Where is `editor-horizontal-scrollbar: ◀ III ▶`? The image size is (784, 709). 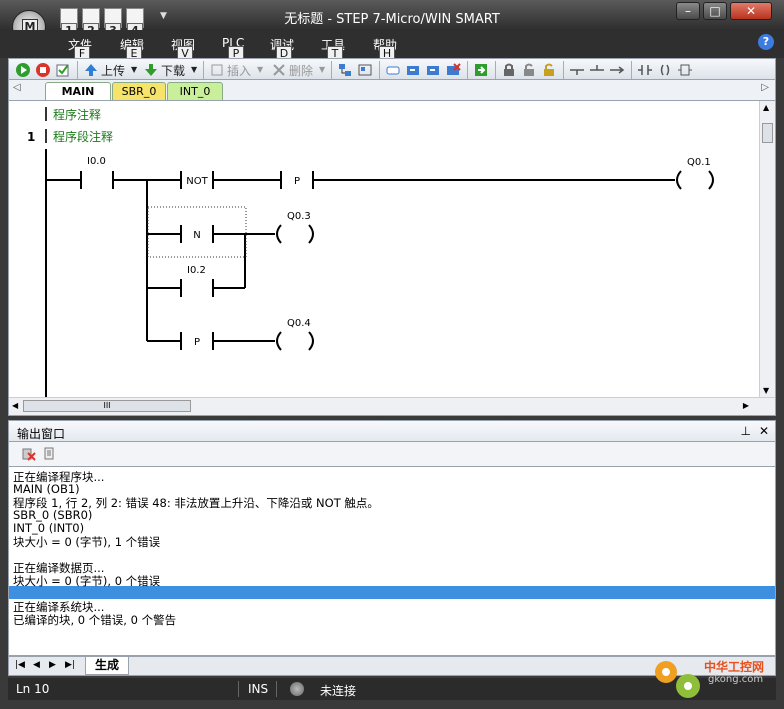
editor-horizontal-scrollbar: ◀ III ▶ is located at coordinates (392, 406).